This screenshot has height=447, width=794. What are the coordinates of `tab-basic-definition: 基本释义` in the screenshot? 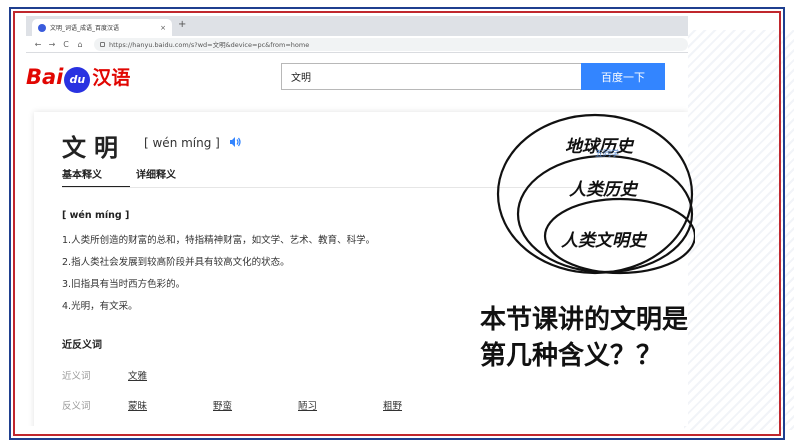 It's located at (96, 177).